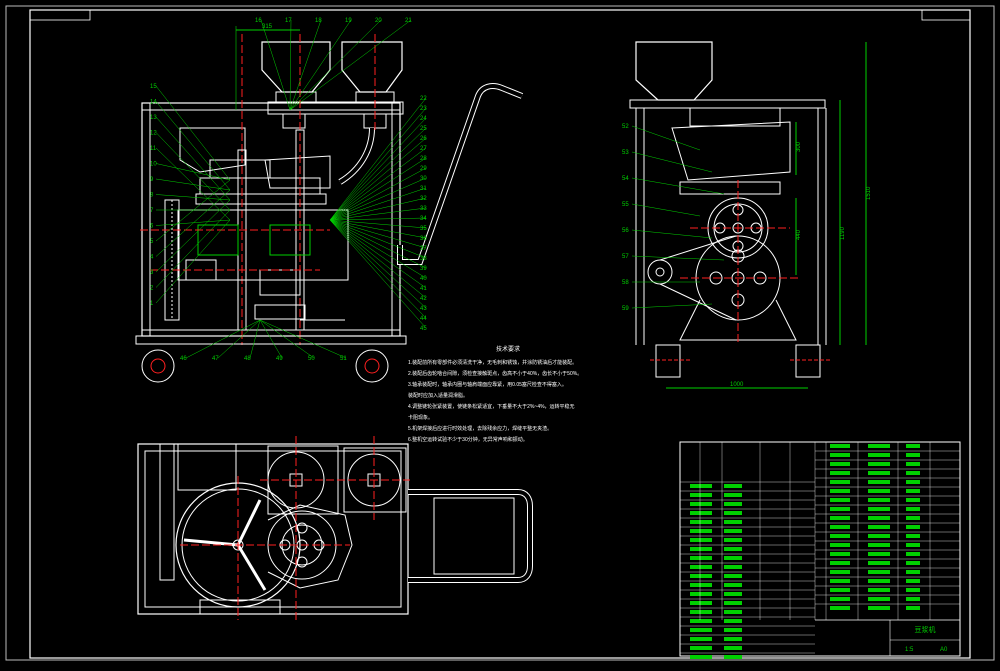 The height and width of the screenshot is (671, 1000). I want to click on dim-h2: 300, so click(799, 146).